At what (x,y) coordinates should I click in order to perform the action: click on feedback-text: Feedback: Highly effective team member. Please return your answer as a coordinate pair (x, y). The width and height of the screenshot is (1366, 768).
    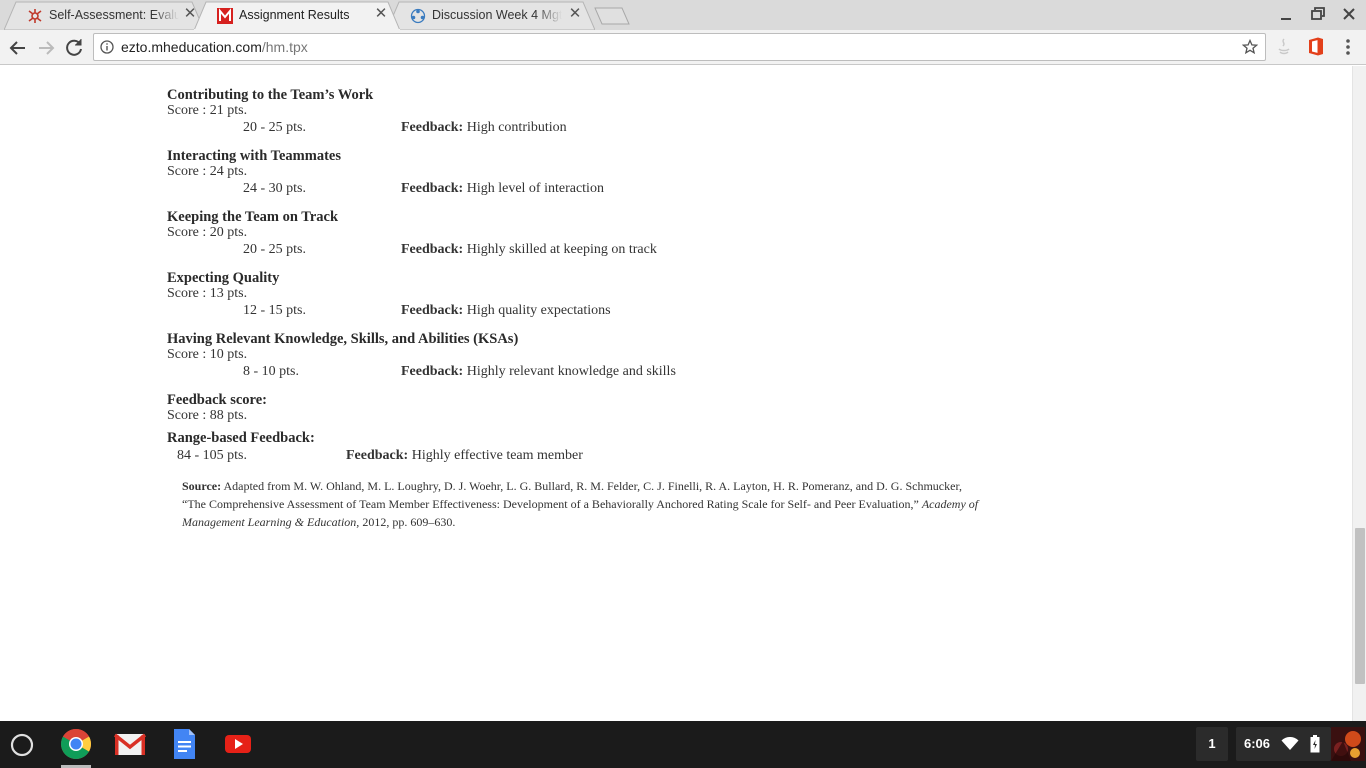
    Looking at the image, I should click on (464, 456).